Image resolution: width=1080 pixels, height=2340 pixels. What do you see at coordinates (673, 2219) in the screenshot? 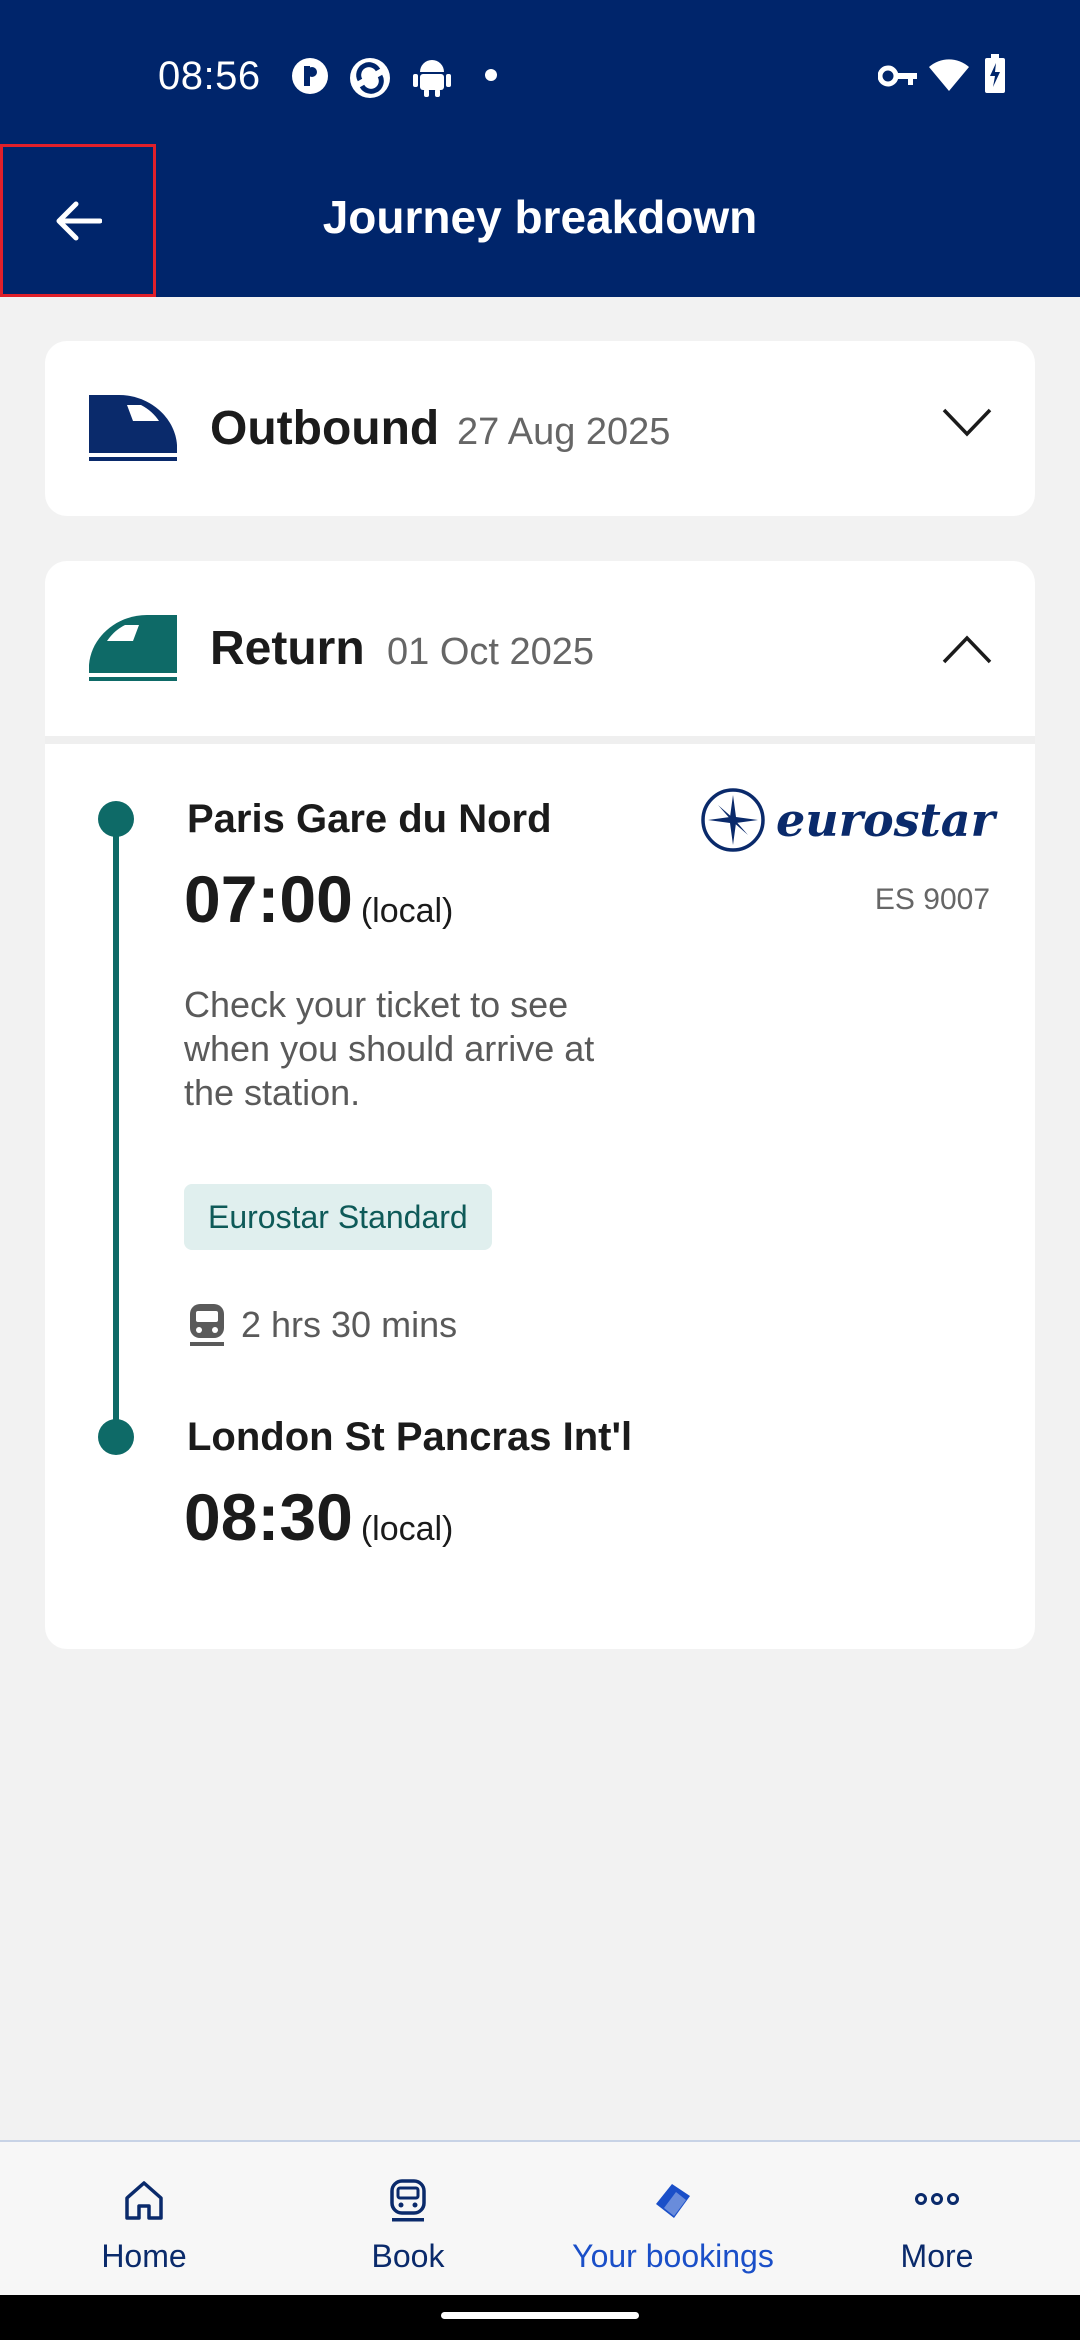
I see `nav-your-bookings: Your bookings` at bounding box center [673, 2219].